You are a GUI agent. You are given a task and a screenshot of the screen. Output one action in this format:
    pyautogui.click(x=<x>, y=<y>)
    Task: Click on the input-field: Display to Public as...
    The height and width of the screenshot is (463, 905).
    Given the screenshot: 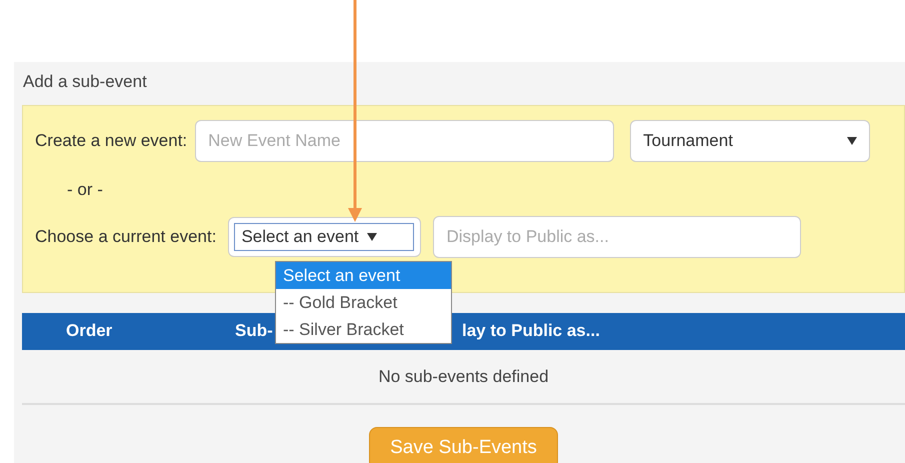 What is the action you would take?
    pyautogui.click(x=617, y=237)
    